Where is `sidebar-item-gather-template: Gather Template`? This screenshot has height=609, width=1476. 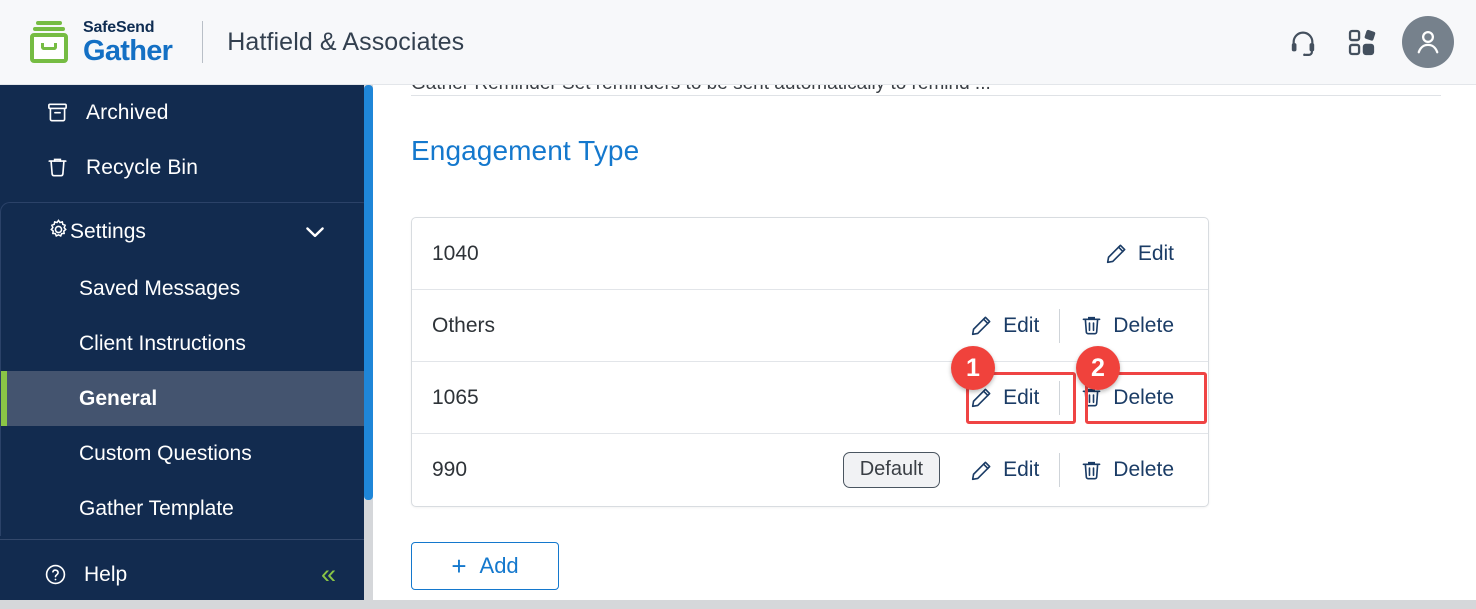 sidebar-item-gather-template: Gather Template is located at coordinates (186, 508).